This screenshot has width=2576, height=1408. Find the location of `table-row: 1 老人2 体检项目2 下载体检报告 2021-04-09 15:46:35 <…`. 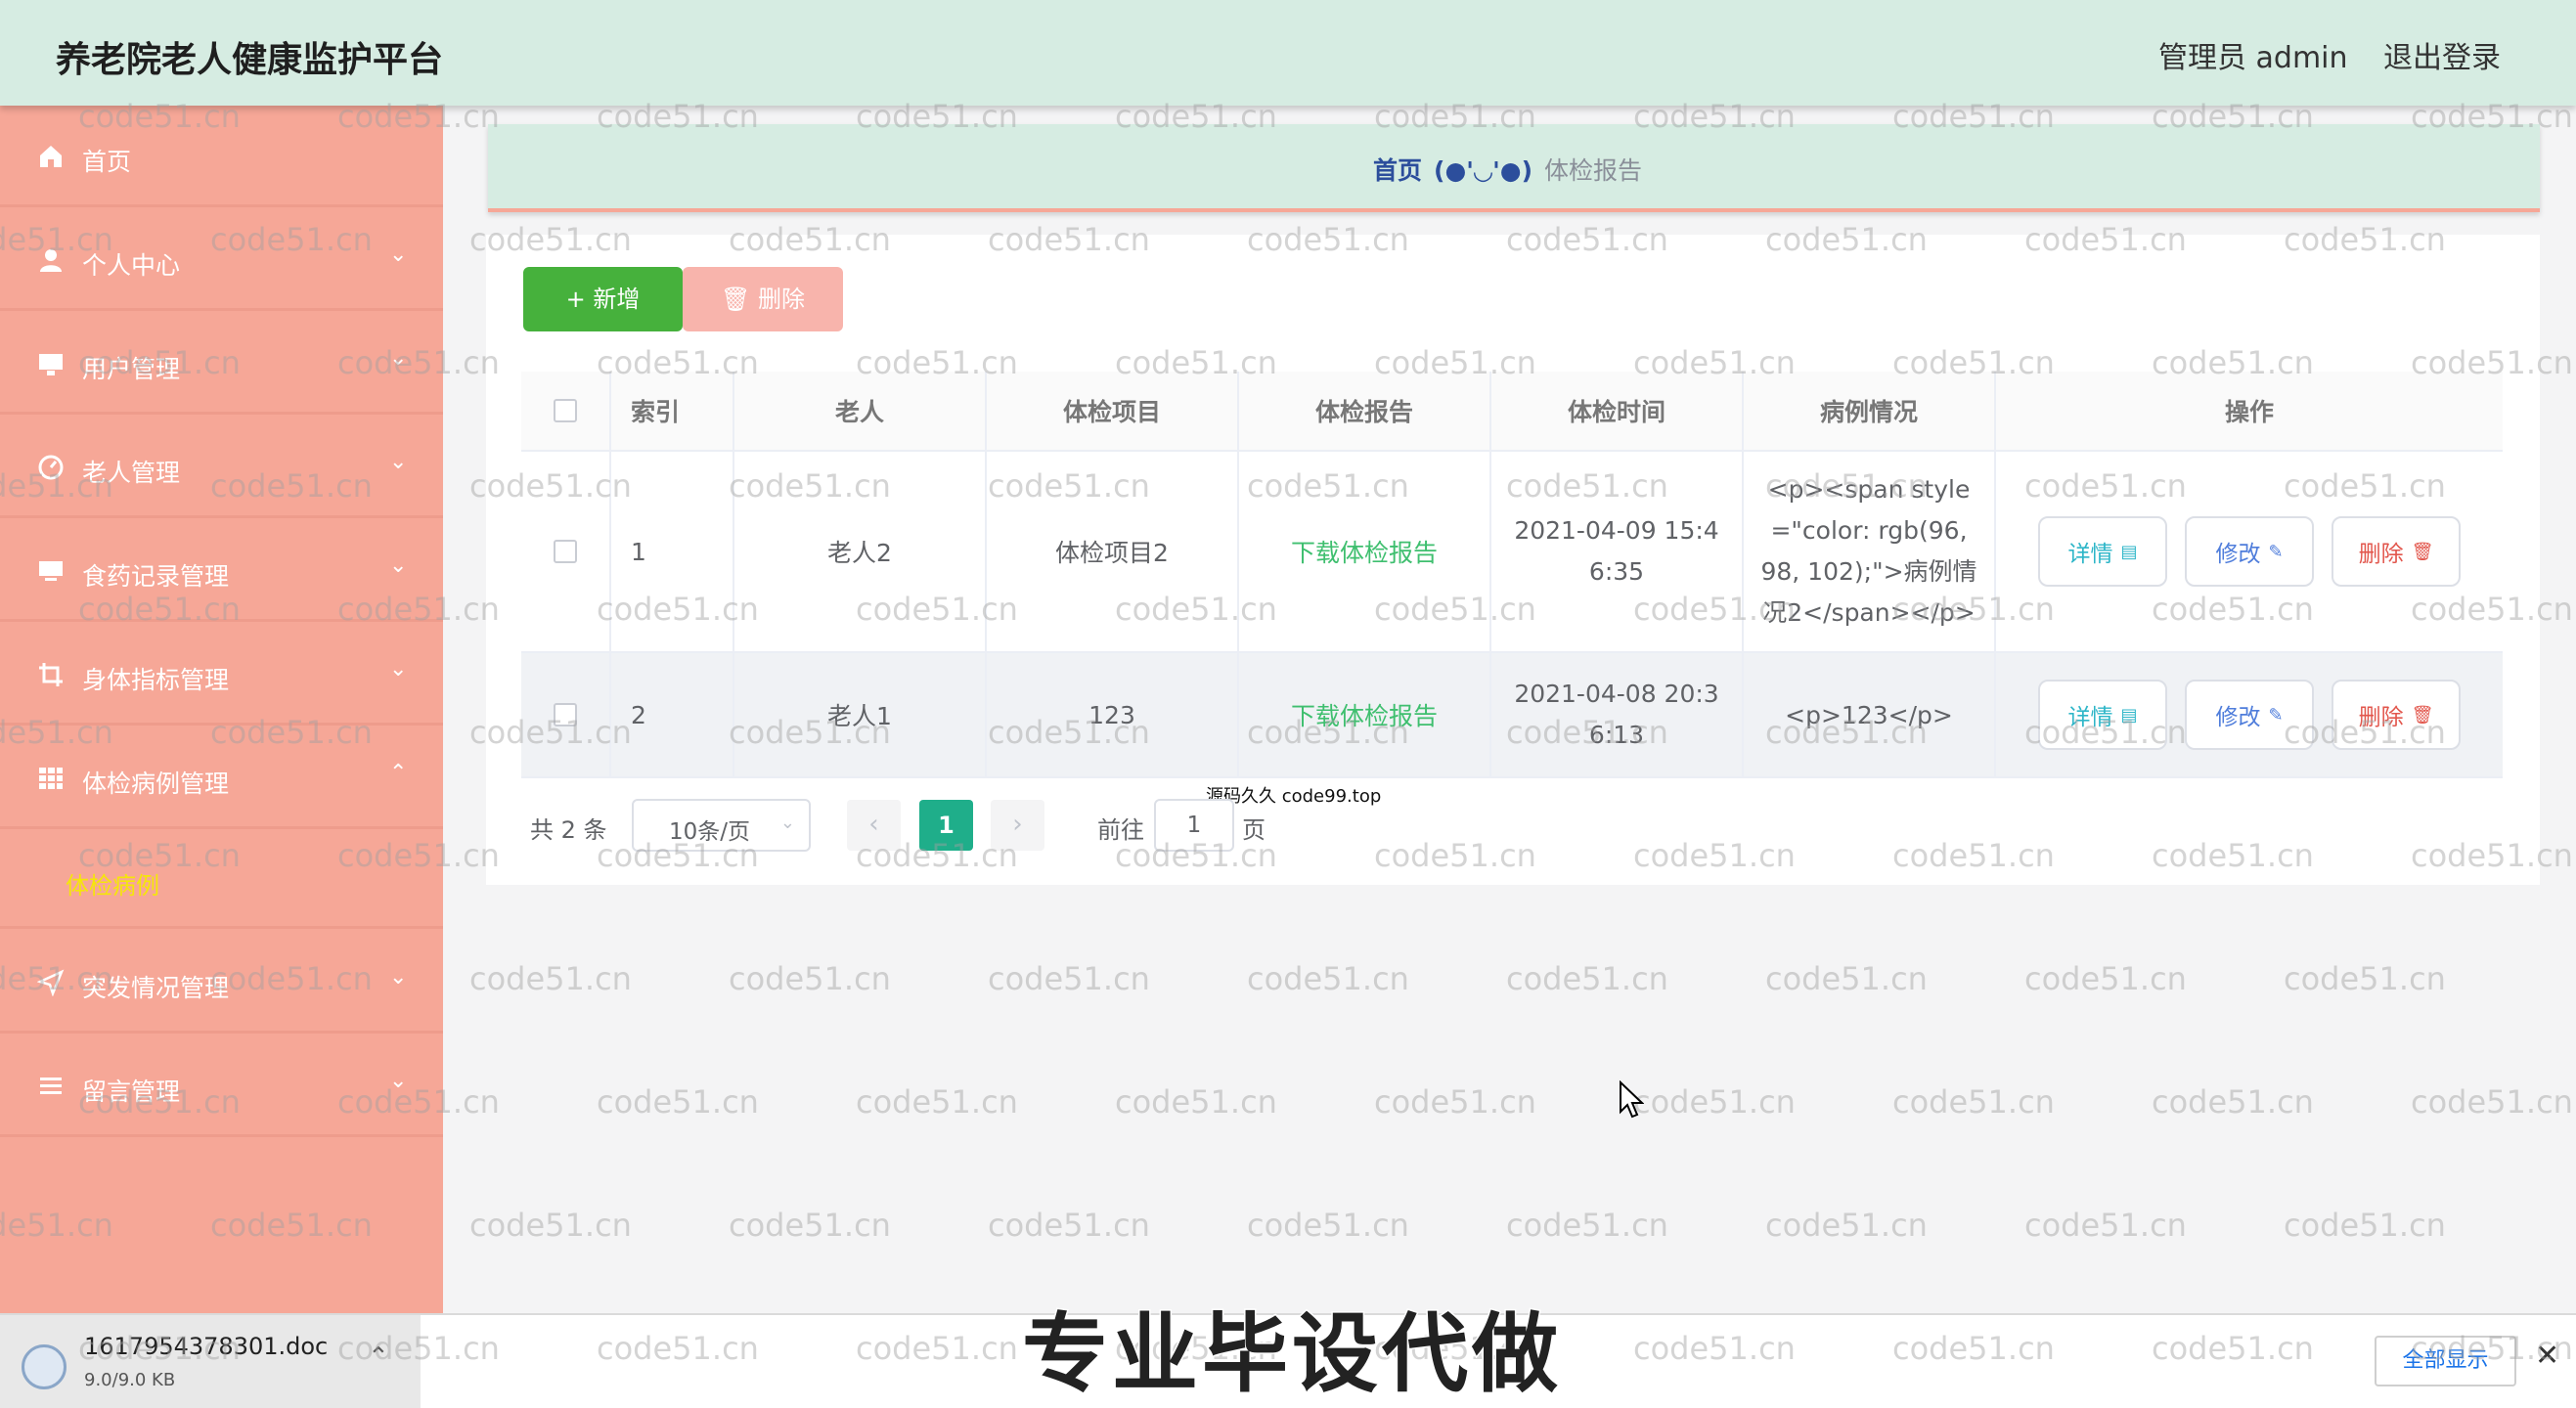

table-row: 1 老人2 体检项目2 下载体检报告 2021-04-09 15:46:35 <… is located at coordinates (1512, 552).